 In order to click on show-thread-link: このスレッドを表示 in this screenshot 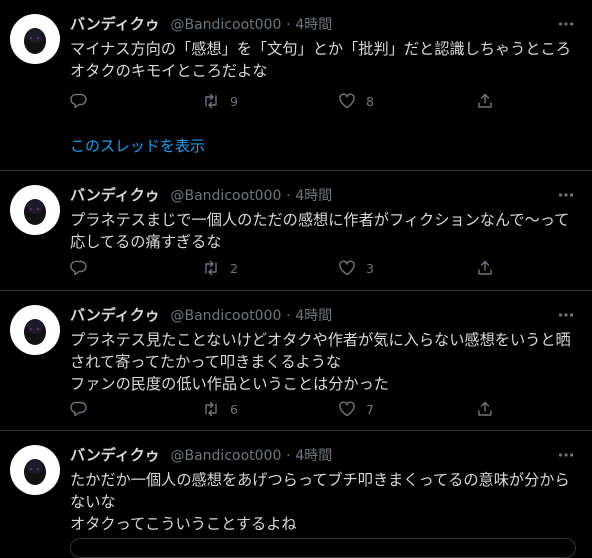, I will do `click(137, 146)`.